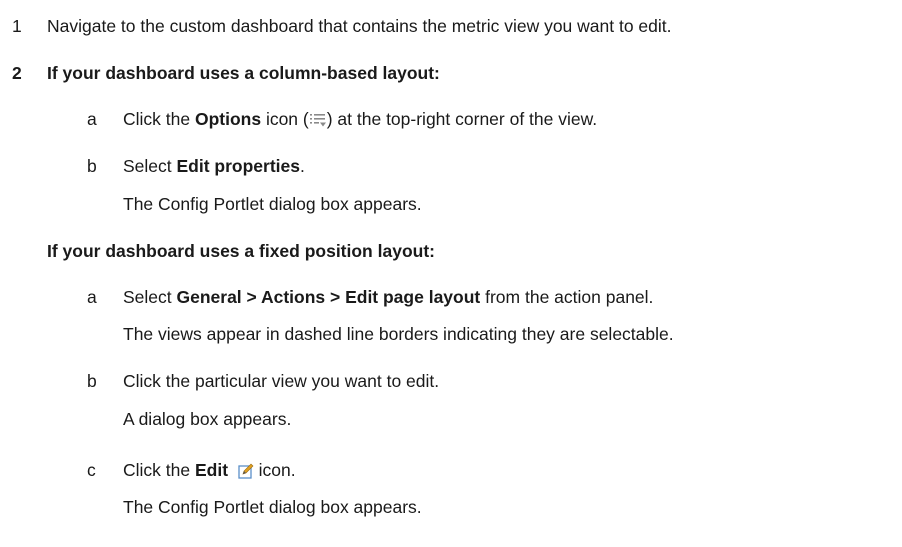 This screenshot has width=902, height=547. What do you see at coordinates (207, 419) in the screenshot?
I see `substep-result: A dialog box appears.` at bounding box center [207, 419].